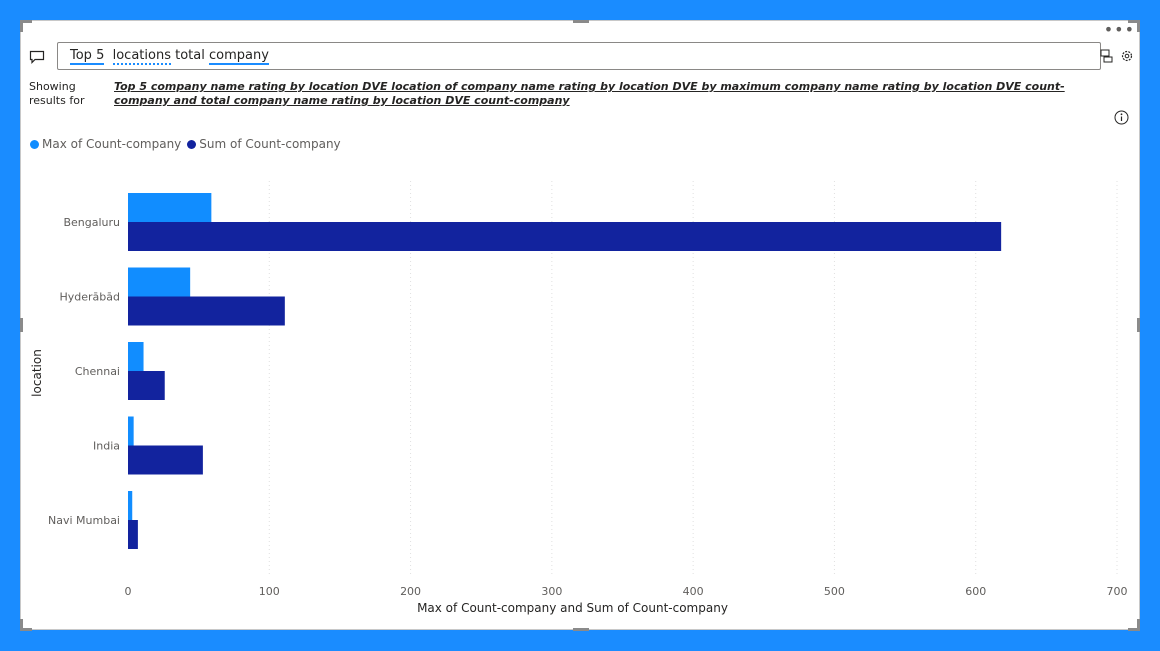 The image size is (1160, 651). Describe the element at coordinates (581, 629) in the screenshot. I see `resize-handle-bottom` at that location.